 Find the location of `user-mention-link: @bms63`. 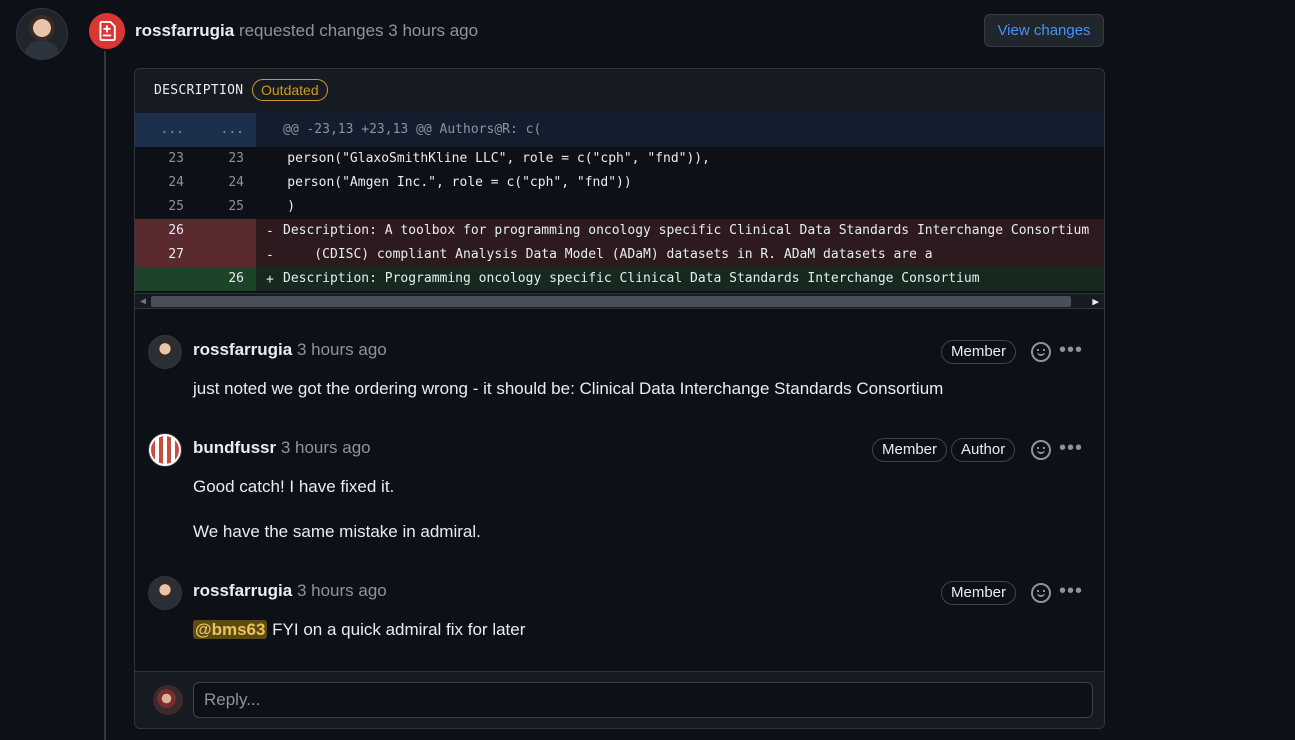

user-mention-link: @bms63 is located at coordinates (230, 629).